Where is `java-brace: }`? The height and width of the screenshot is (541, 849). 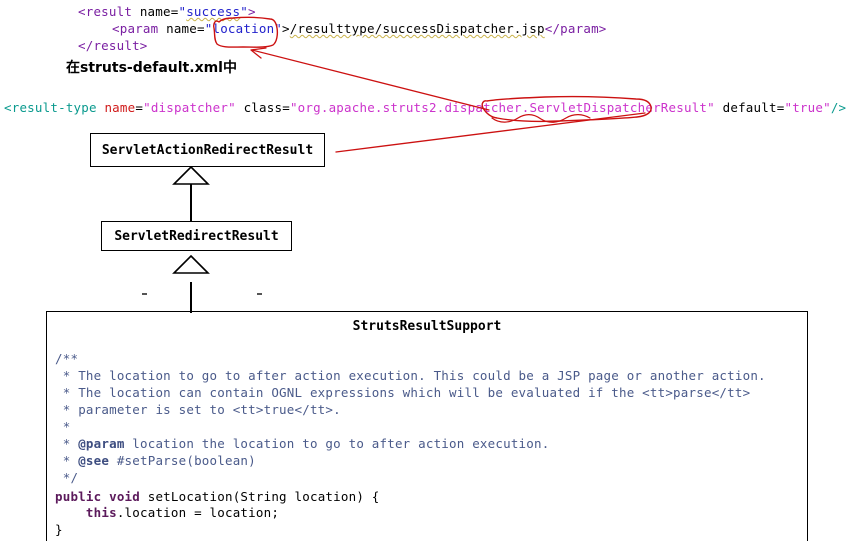
java-brace: } is located at coordinates (59, 529).